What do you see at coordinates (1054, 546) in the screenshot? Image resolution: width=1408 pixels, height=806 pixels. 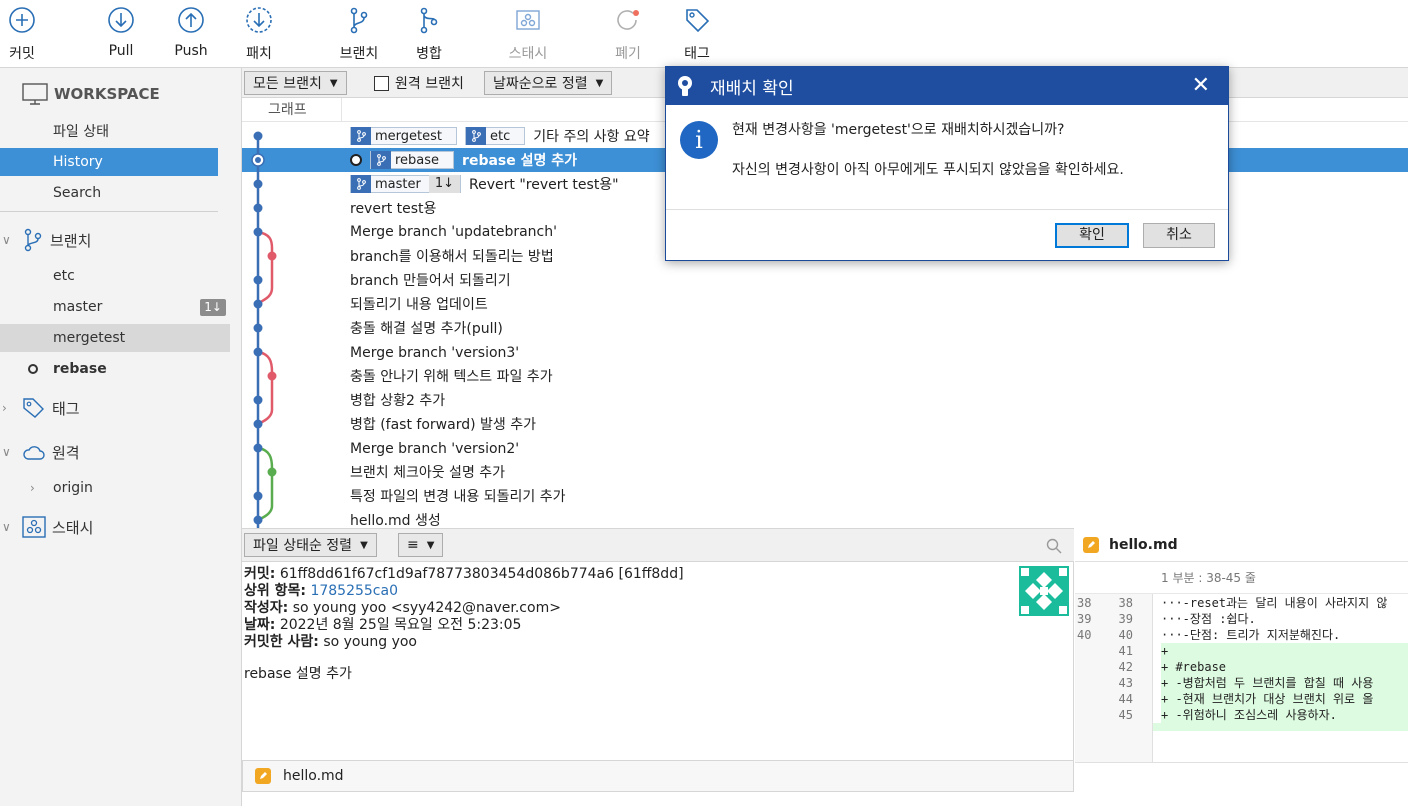 I see `search-icon` at bounding box center [1054, 546].